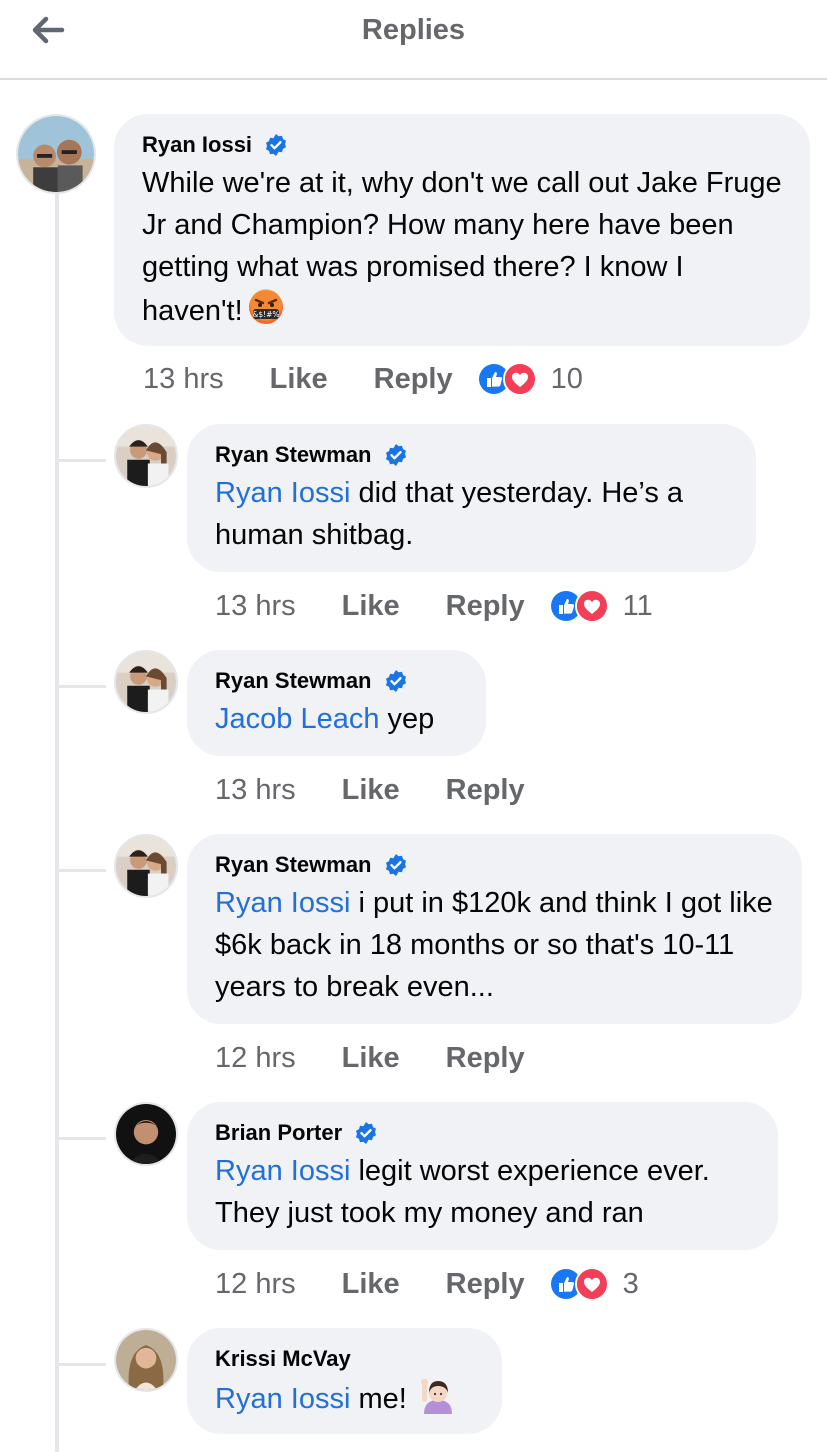  I want to click on header-bar: Replies, so click(413, 40).